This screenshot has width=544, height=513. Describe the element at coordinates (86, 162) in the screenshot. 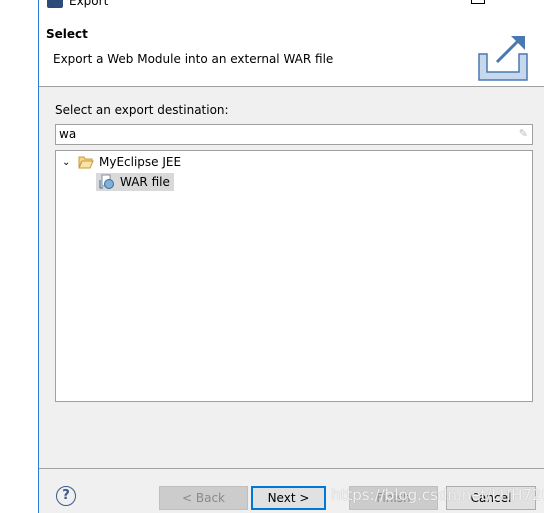

I see `folder-open-icon` at that location.